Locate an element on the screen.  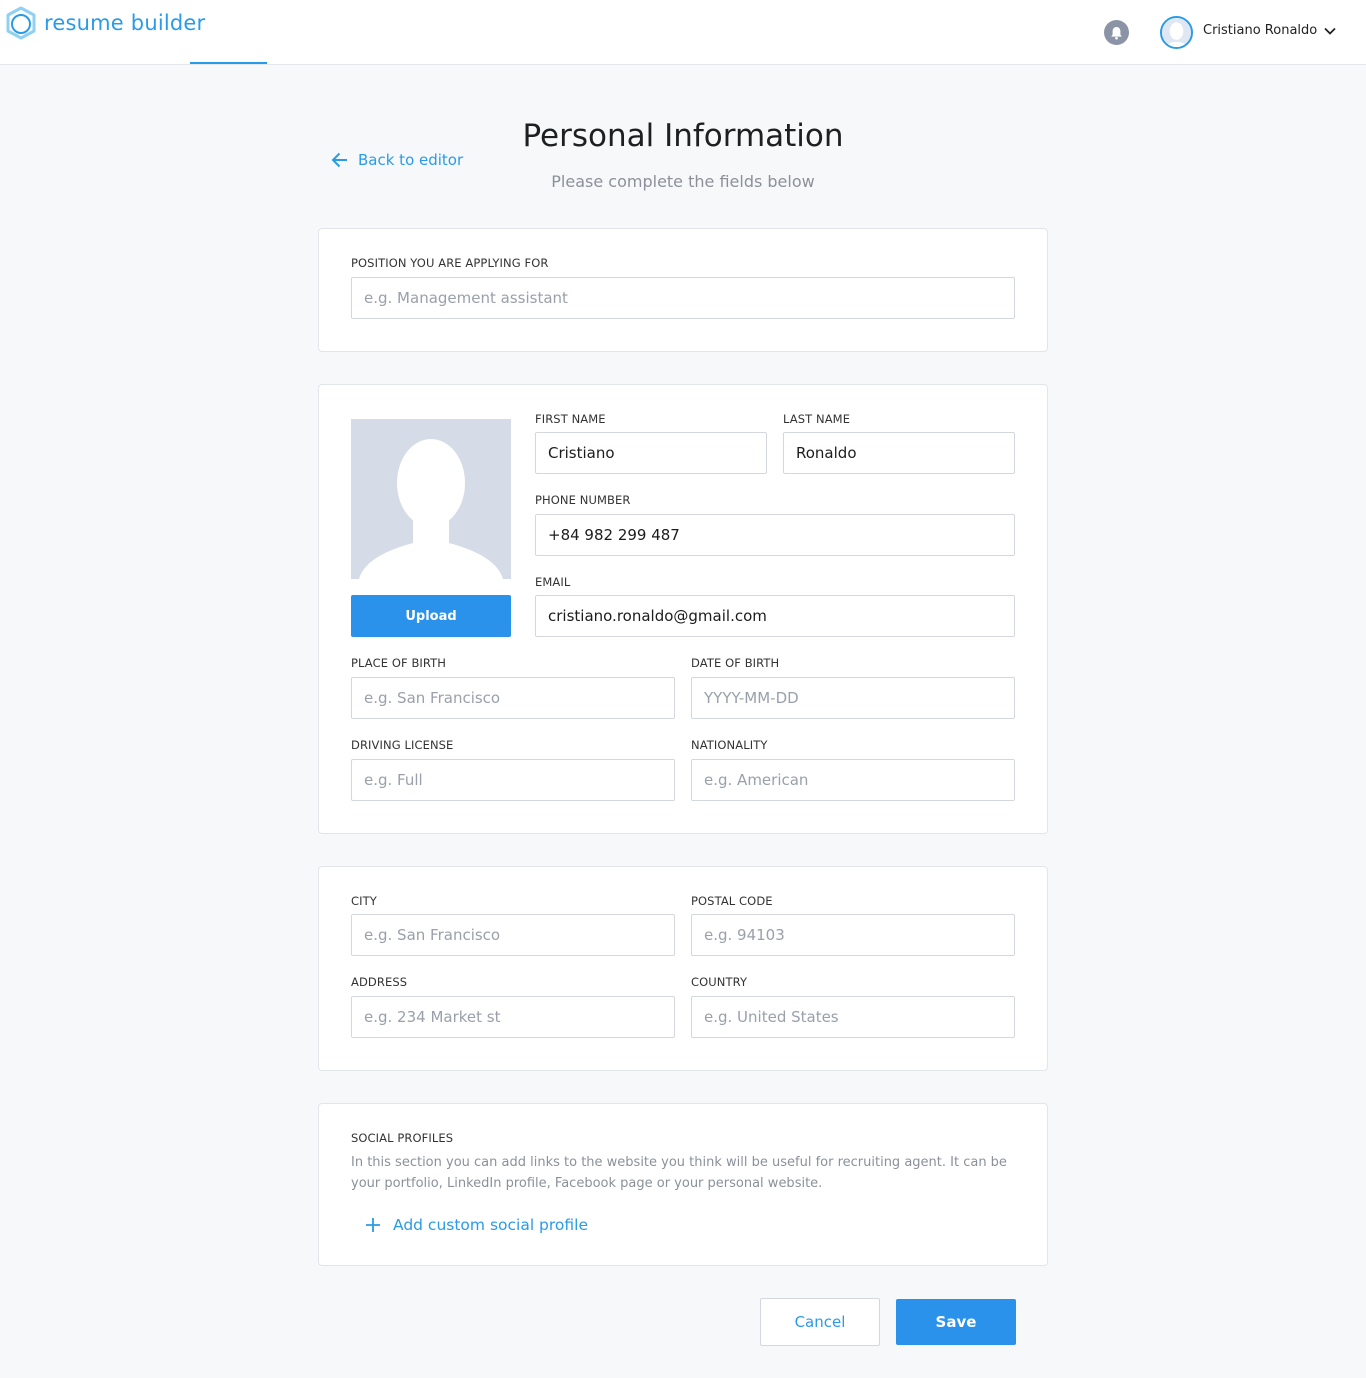
brand-logo: resume builder is located at coordinates (104, 23).